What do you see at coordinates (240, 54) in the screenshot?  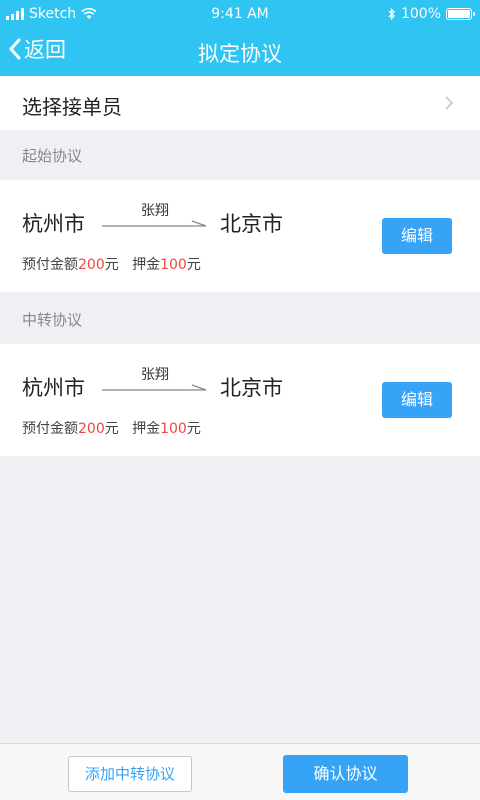 I see `page-title: 拟定协议` at bounding box center [240, 54].